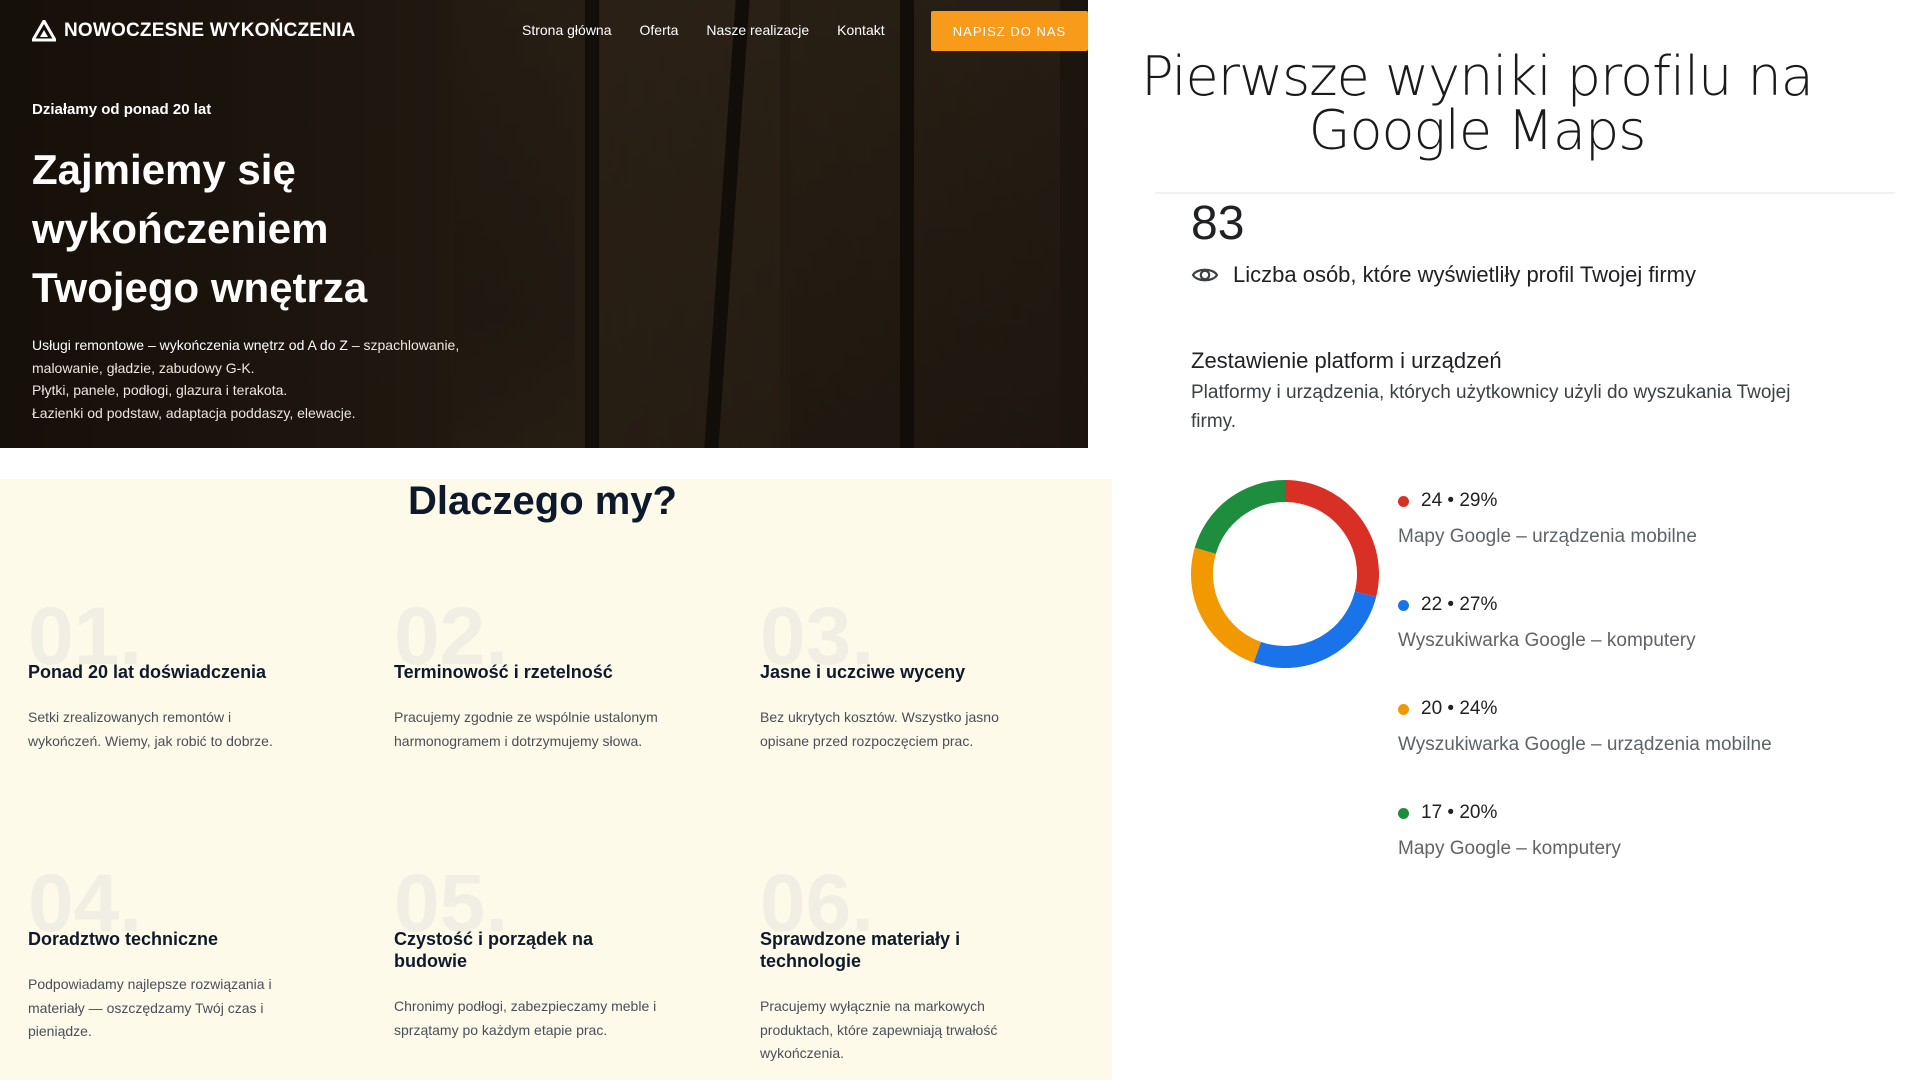  Describe the element at coordinates (200, 287) in the screenshot. I see `hero-title-line: Twojego wnętrza` at that location.